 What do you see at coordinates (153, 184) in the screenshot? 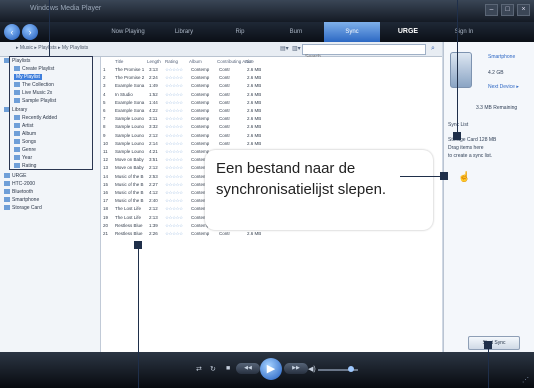
I see `track-length: 2:27` at bounding box center [153, 184].